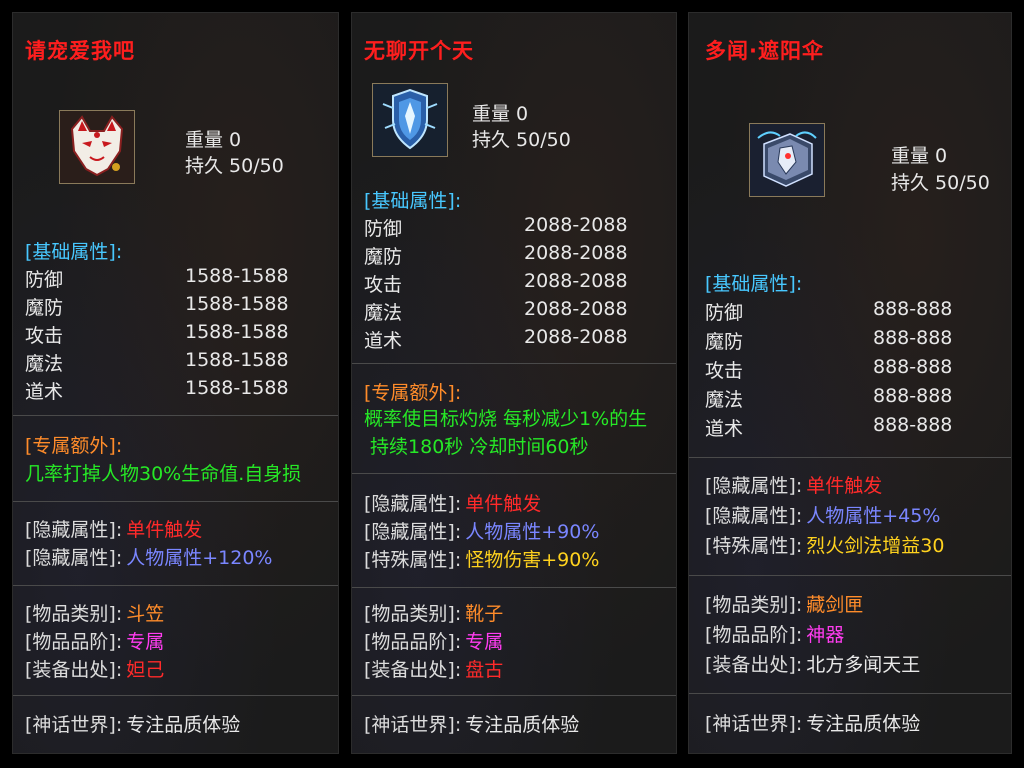 This screenshot has width=1024, height=768. I want to click on hidden-attribute-row: [隐藏属性]: 人物属性+45%, so click(822, 514).